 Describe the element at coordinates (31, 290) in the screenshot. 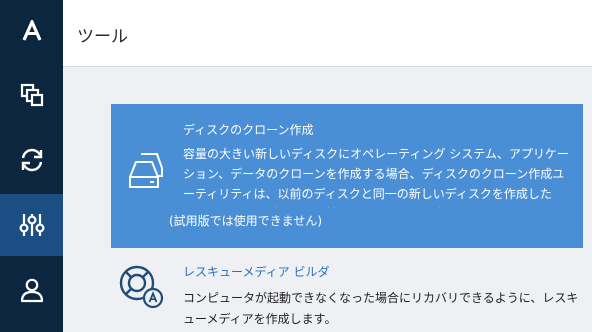

I see `account-icon` at that location.